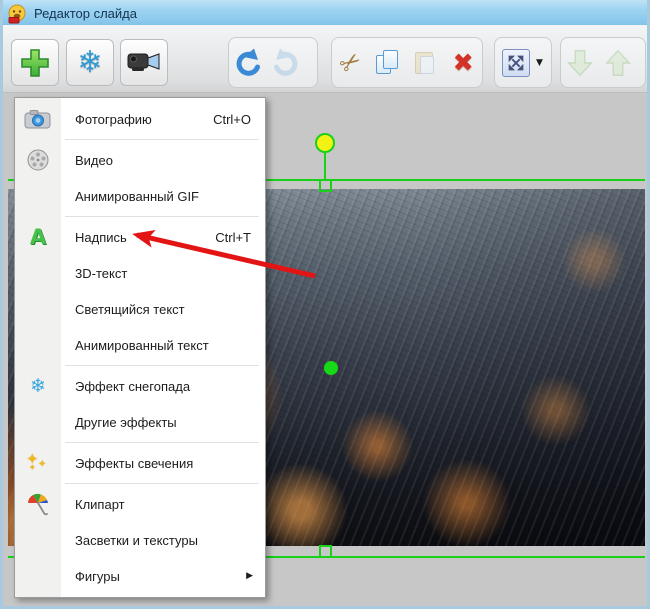 This screenshot has height=609, width=650. I want to click on fit-view-button, so click(516, 62).